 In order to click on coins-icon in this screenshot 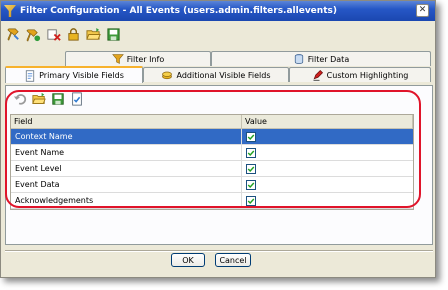, I will do `click(167, 75)`.